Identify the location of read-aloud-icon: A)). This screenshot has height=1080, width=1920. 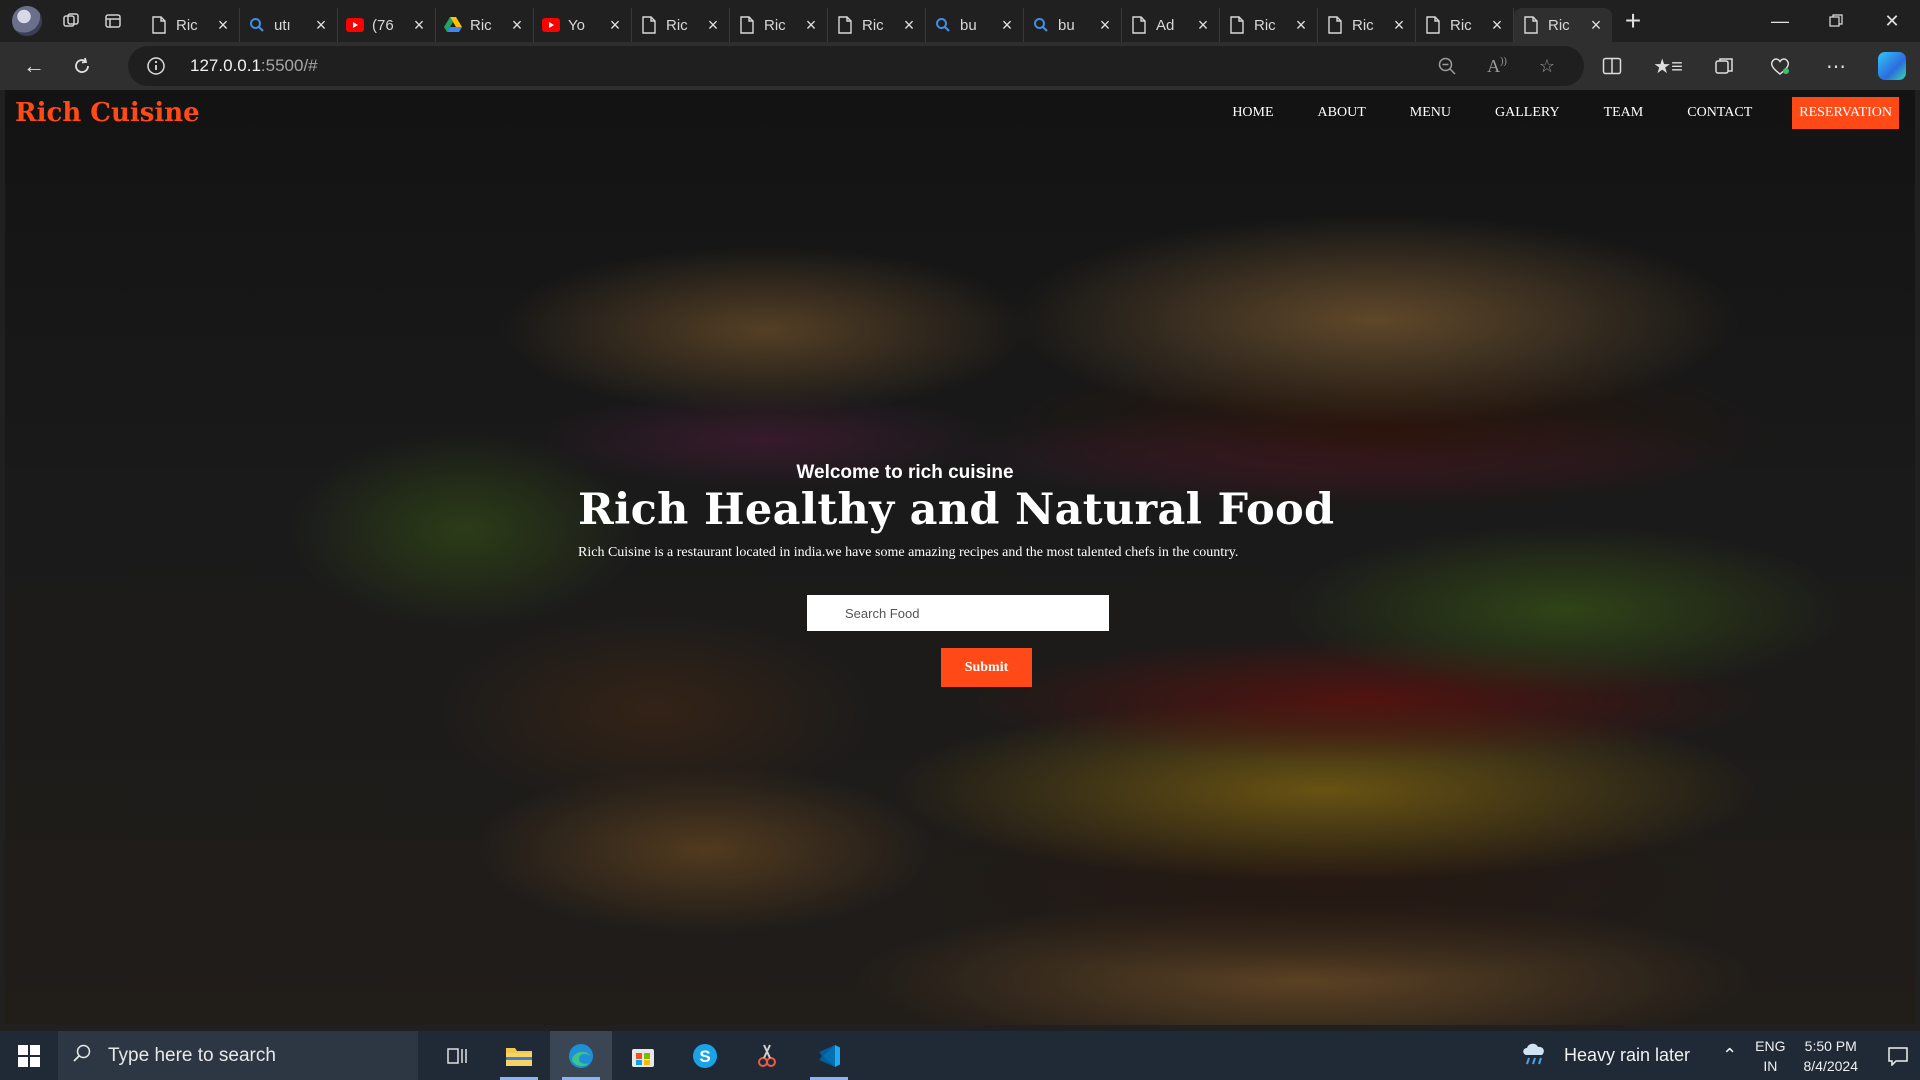
(1497, 66).